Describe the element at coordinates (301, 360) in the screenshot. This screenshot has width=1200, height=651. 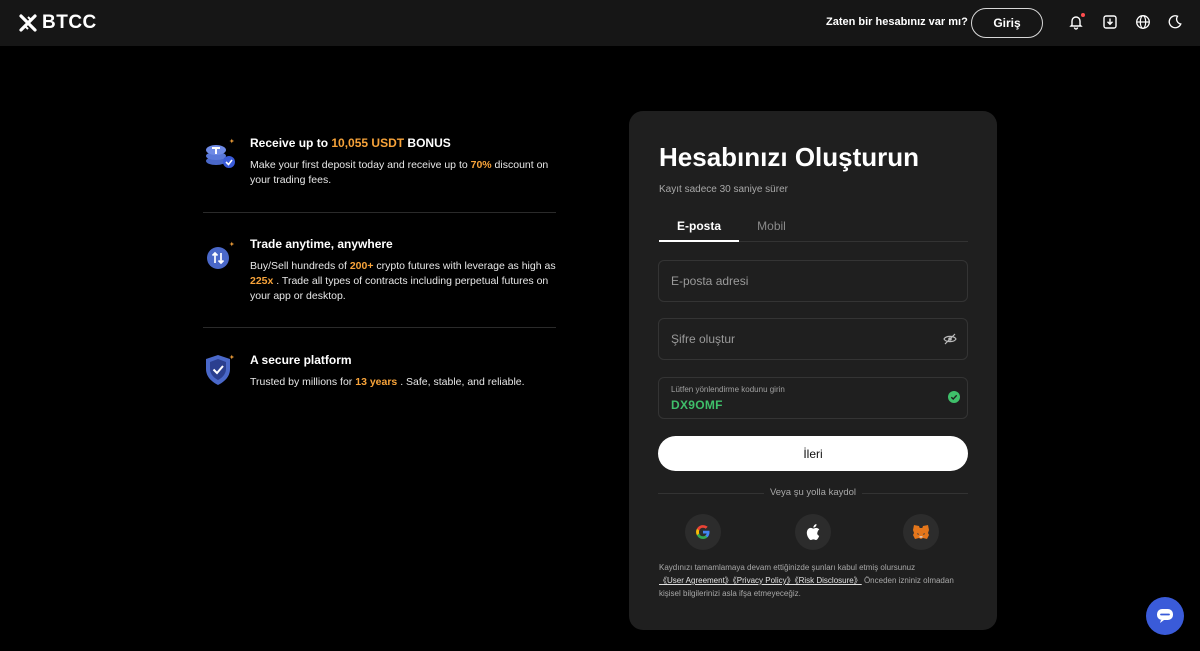
I see `feature-title: A secure platform` at that location.